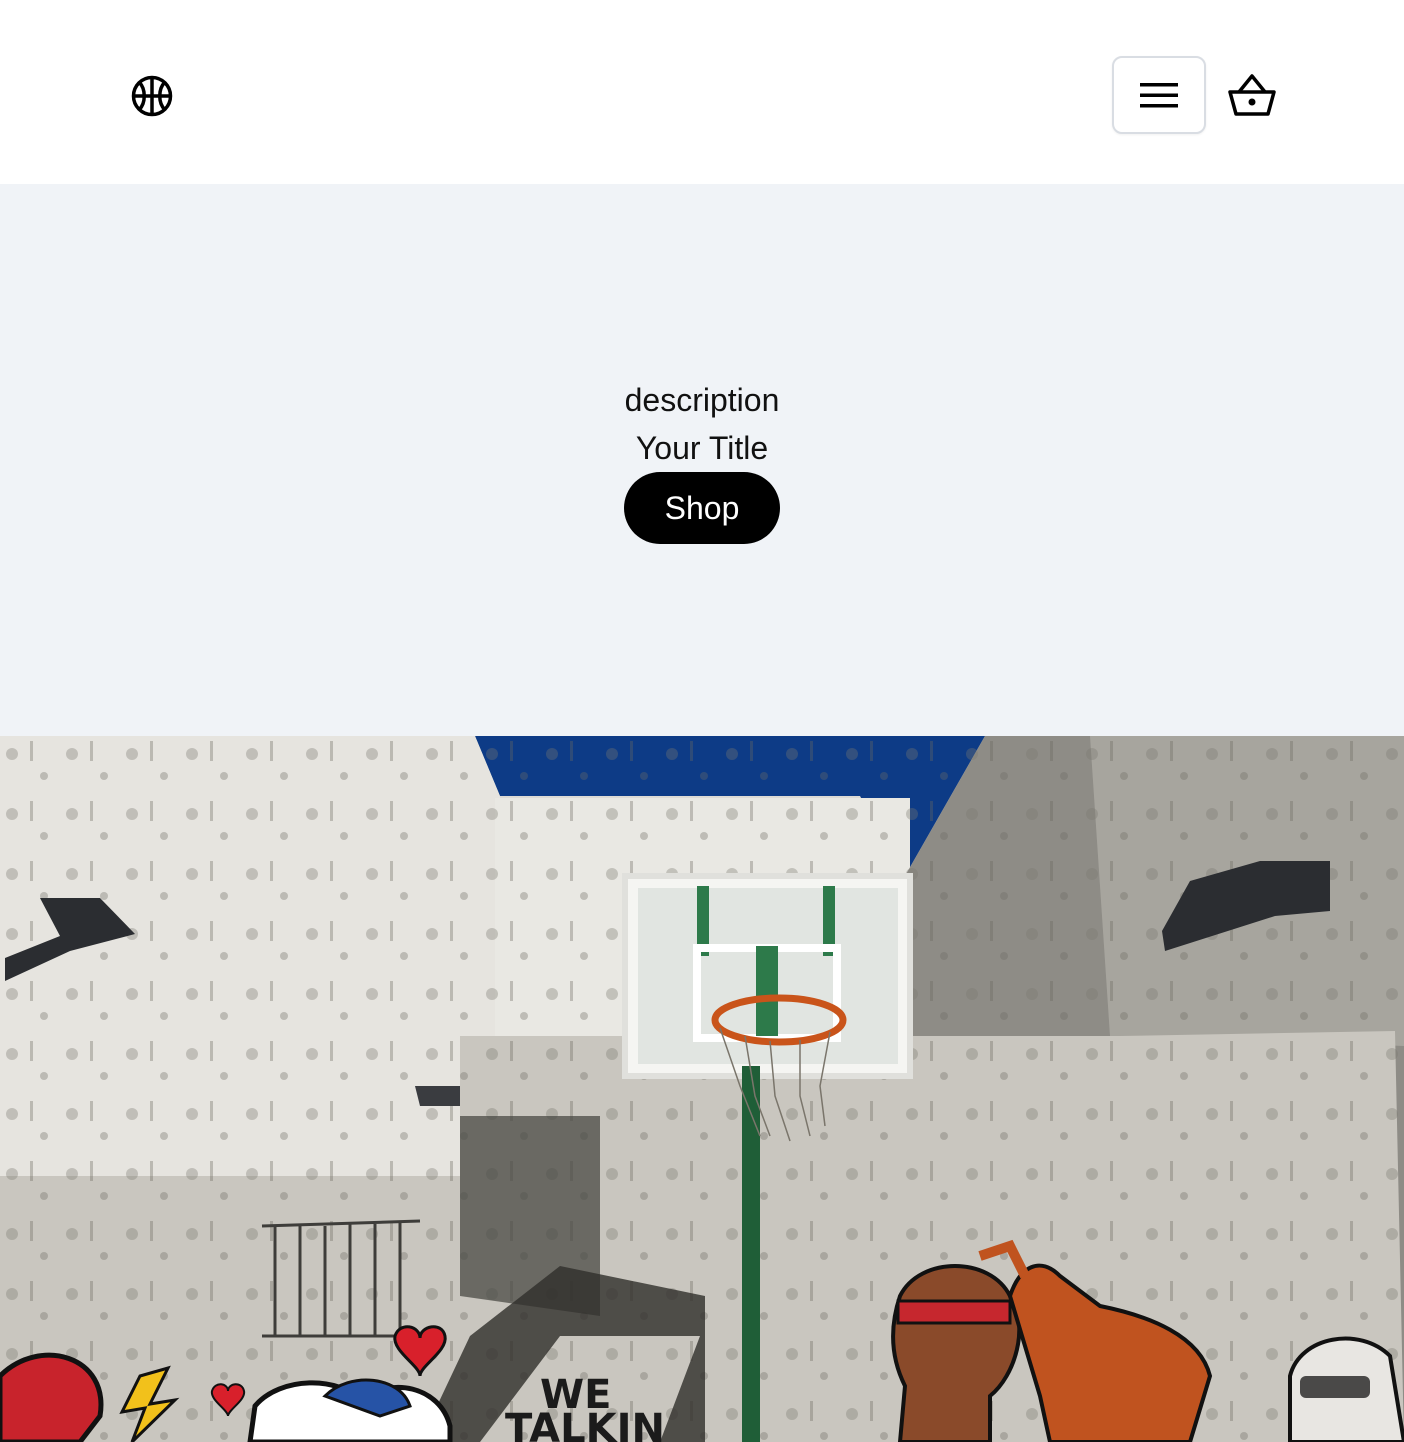 Image resolution: width=1404 pixels, height=1442 pixels. I want to click on site-header, so click(702, 92).